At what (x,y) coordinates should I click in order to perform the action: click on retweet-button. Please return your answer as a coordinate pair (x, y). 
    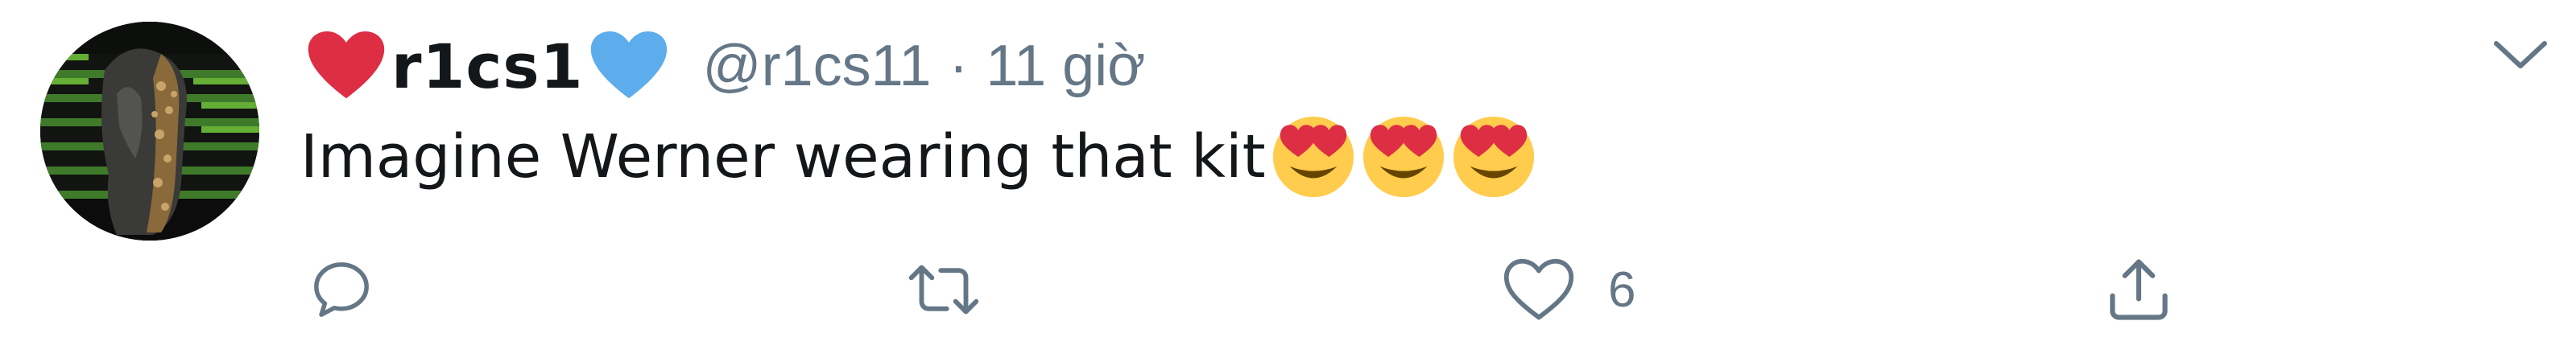
    Looking at the image, I should click on (960, 289).